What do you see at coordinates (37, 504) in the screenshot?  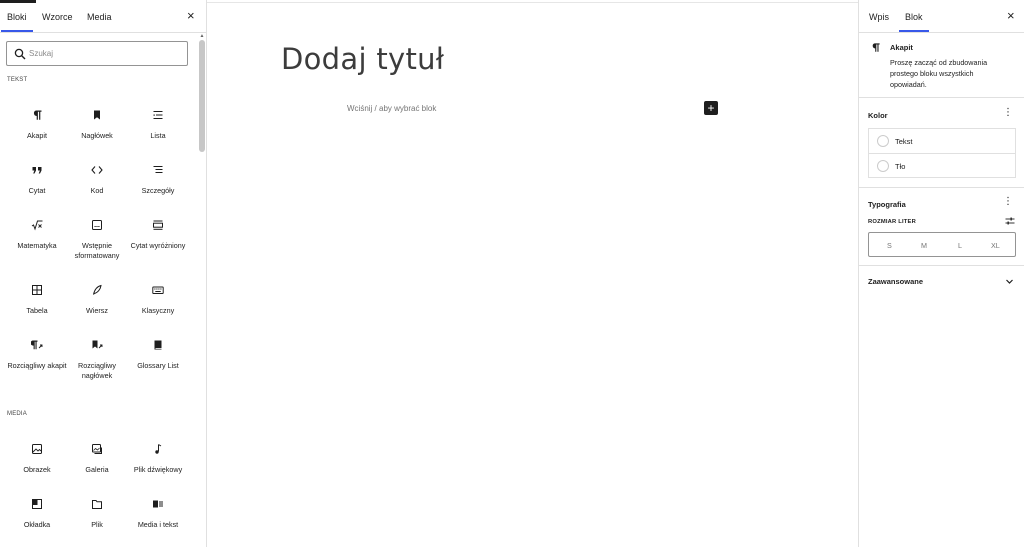 I see `cover-icon` at bounding box center [37, 504].